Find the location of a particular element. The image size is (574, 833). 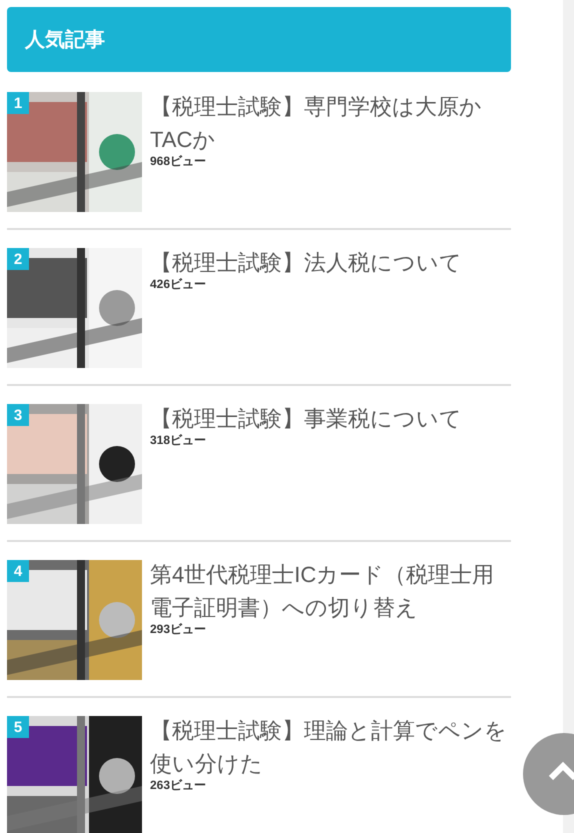

scrollbar is located at coordinates (568, 416).